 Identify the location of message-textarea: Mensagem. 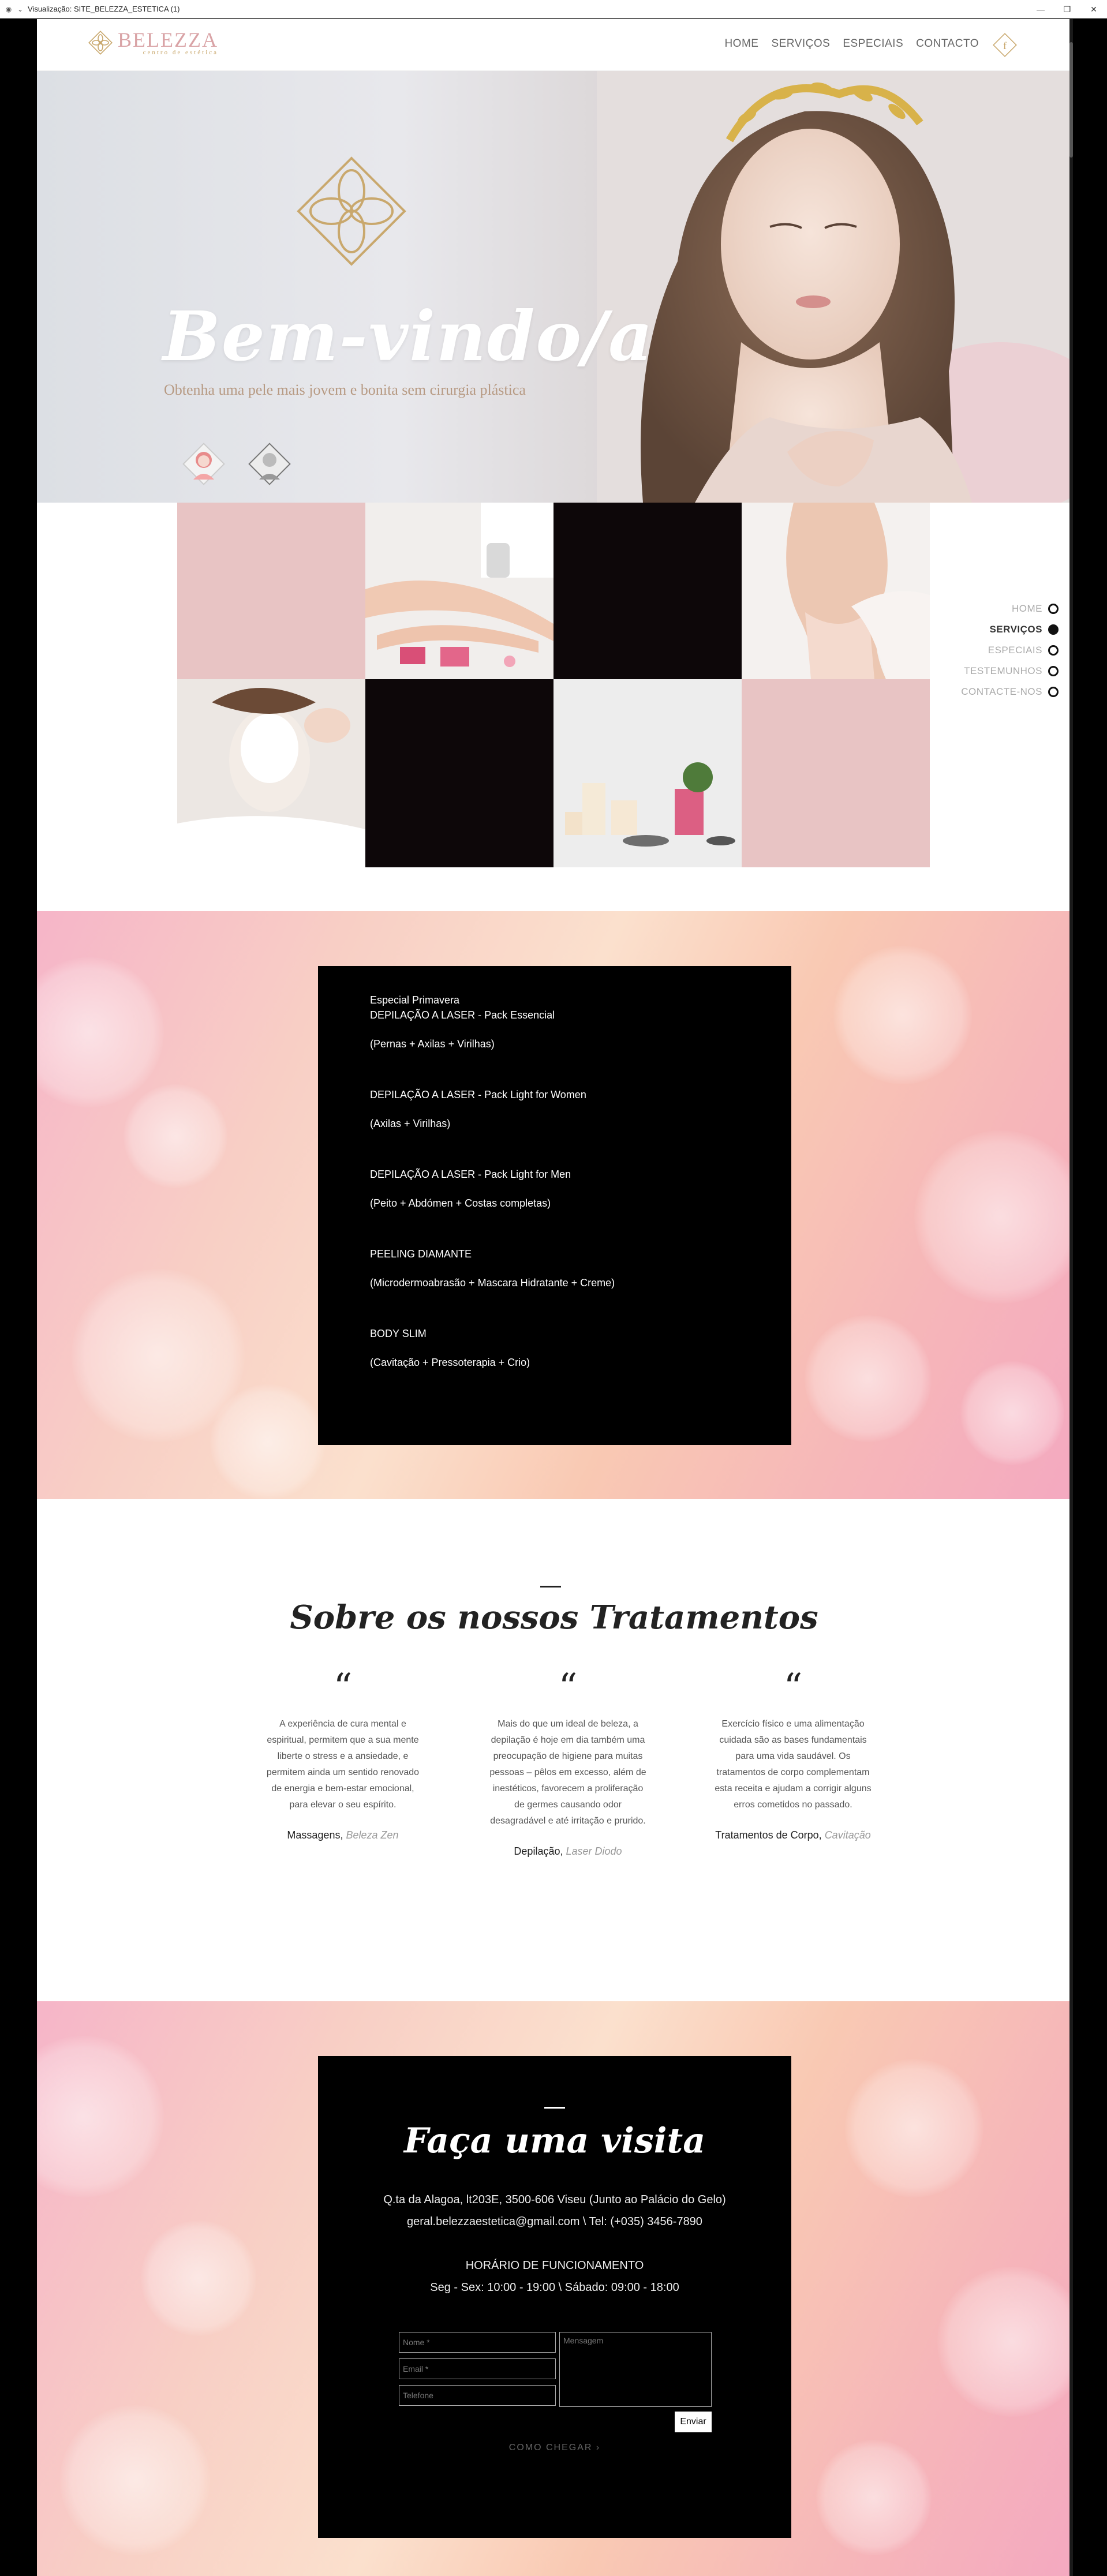
(635, 2370).